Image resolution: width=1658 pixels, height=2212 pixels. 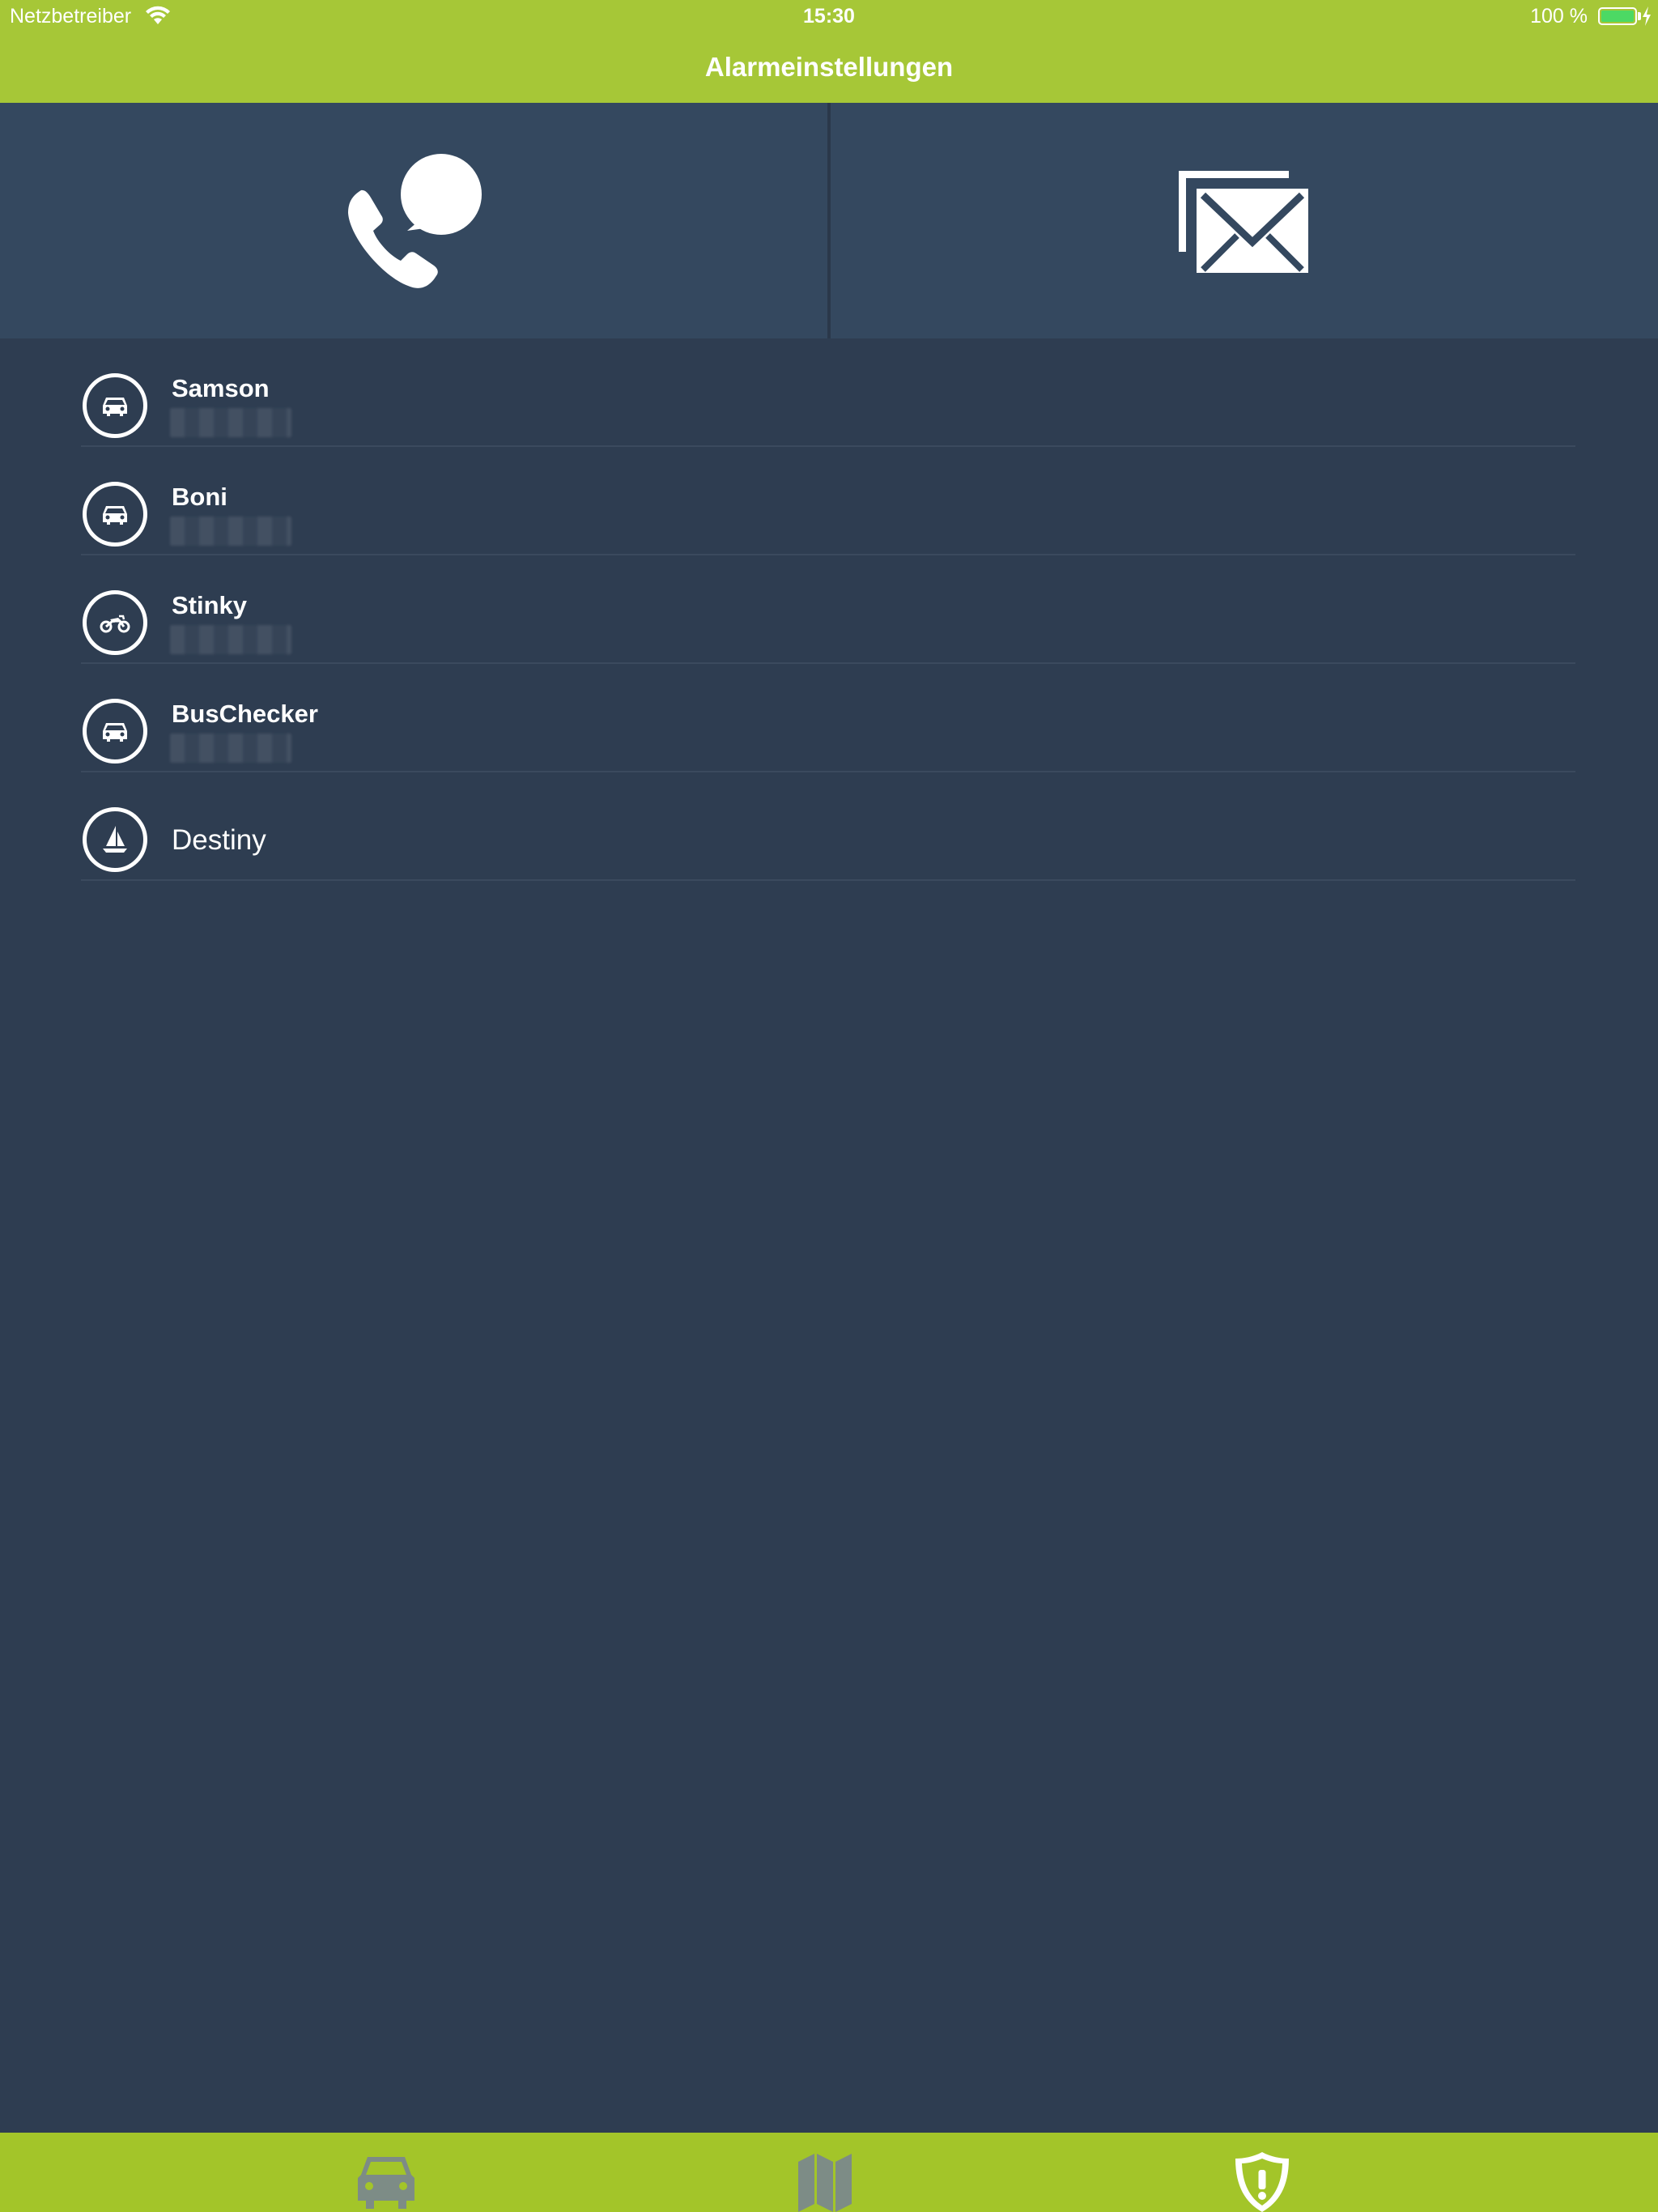 I want to click on battery-percent: 100 %, so click(x=1559, y=16).